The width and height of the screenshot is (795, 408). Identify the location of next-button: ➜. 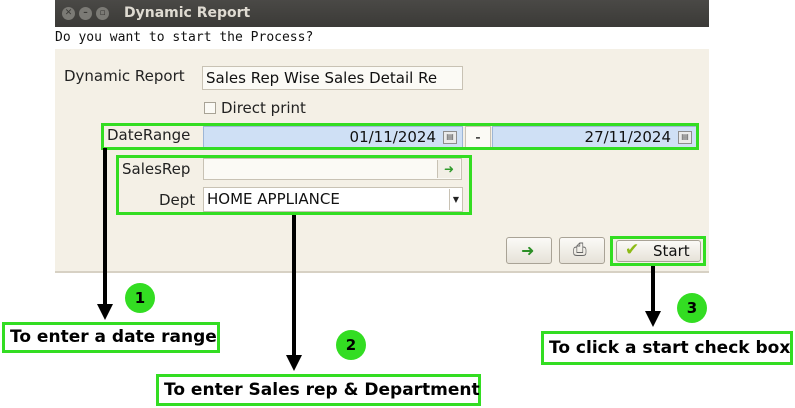
(529, 250).